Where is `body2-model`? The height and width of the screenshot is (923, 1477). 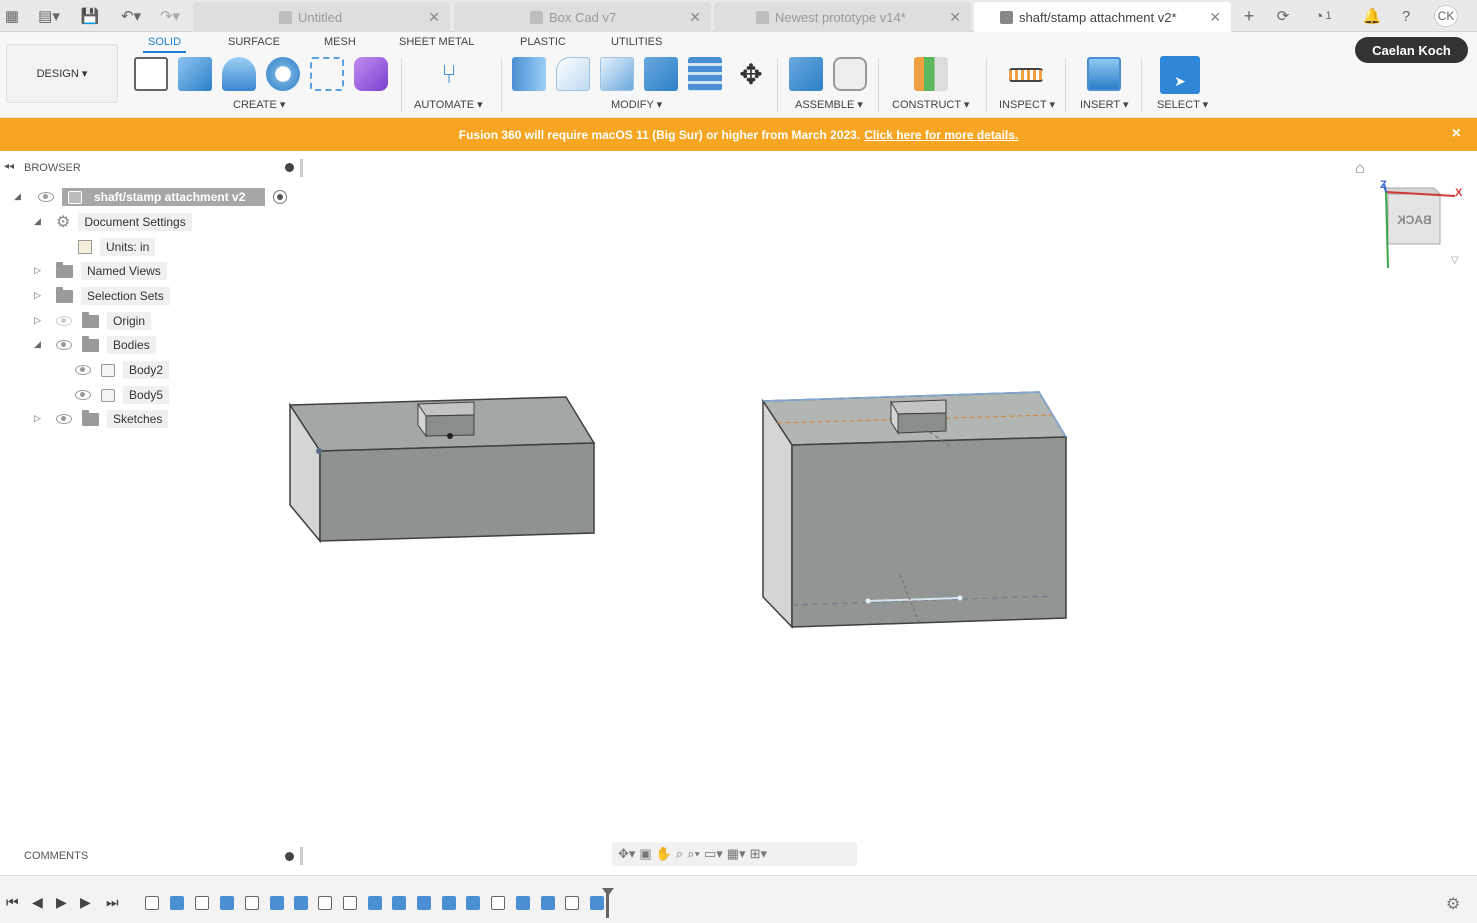
body2-model is located at coordinates (442, 470).